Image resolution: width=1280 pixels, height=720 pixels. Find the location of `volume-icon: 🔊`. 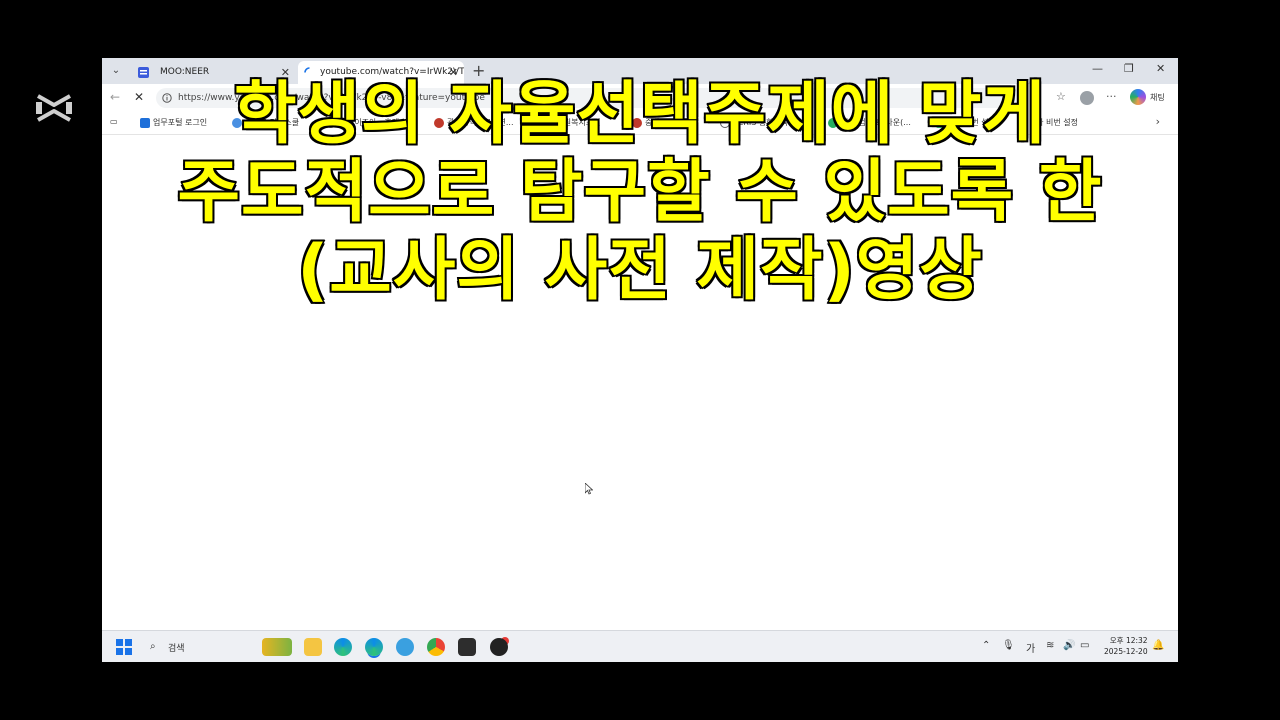

volume-icon: 🔊 is located at coordinates (1069, 645).